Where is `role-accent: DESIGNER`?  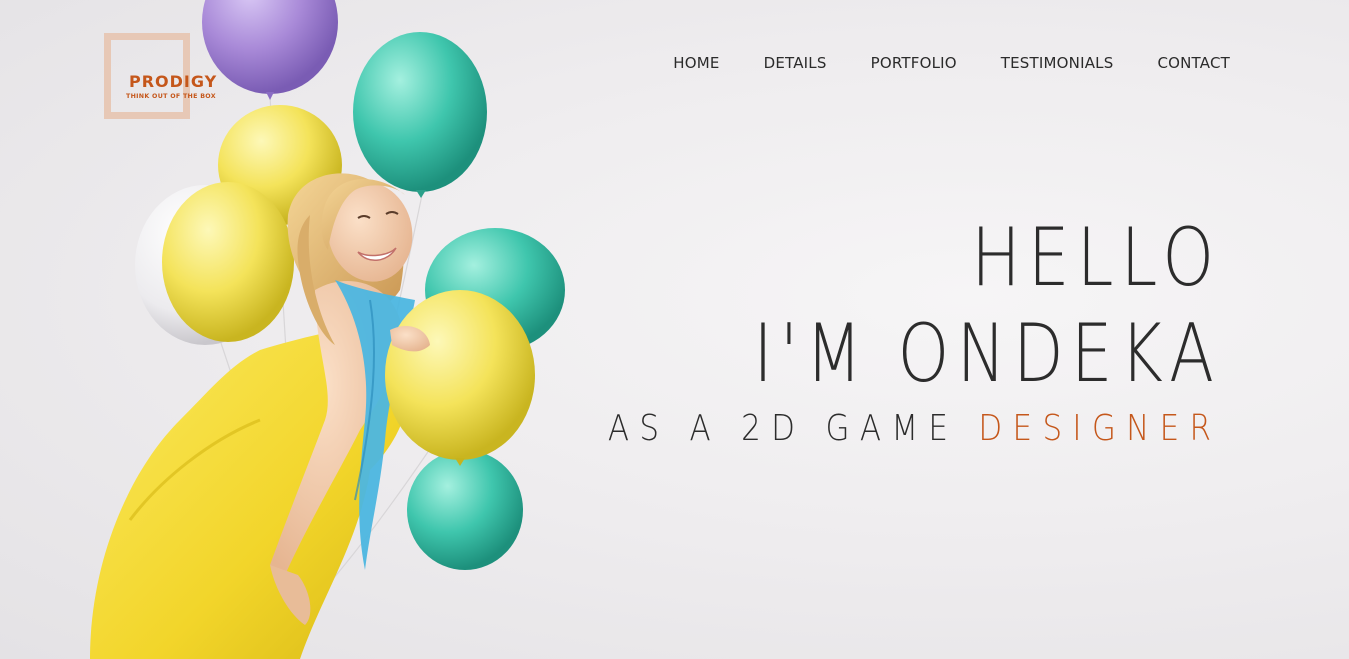
role-accent: DESIGNER is located at coordinates (1099, 428).